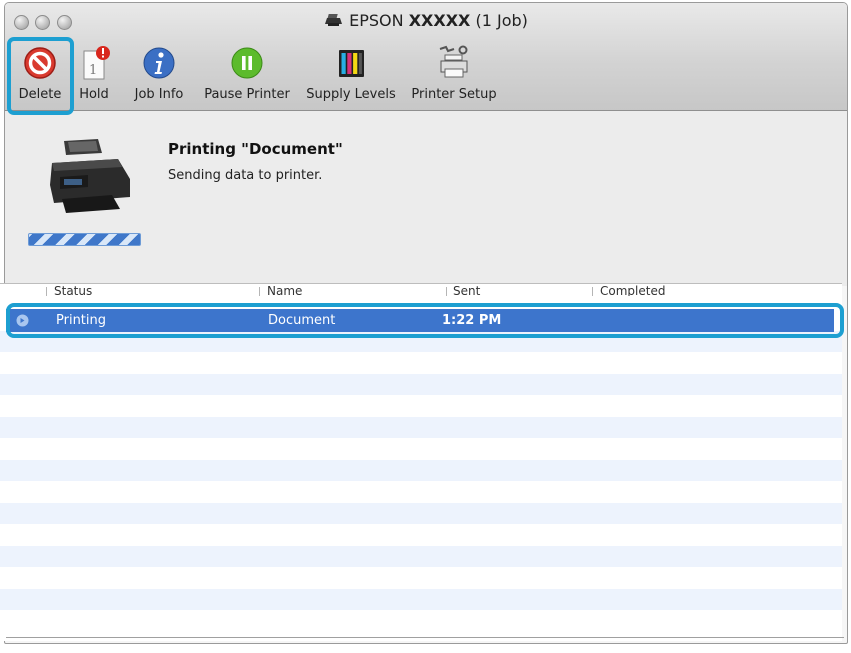 The width and height of the screenshot is (851, 653). Describe the element at coordinates (159, 94) in the screenshot. I see `job-info-label: Job Info` at that location.